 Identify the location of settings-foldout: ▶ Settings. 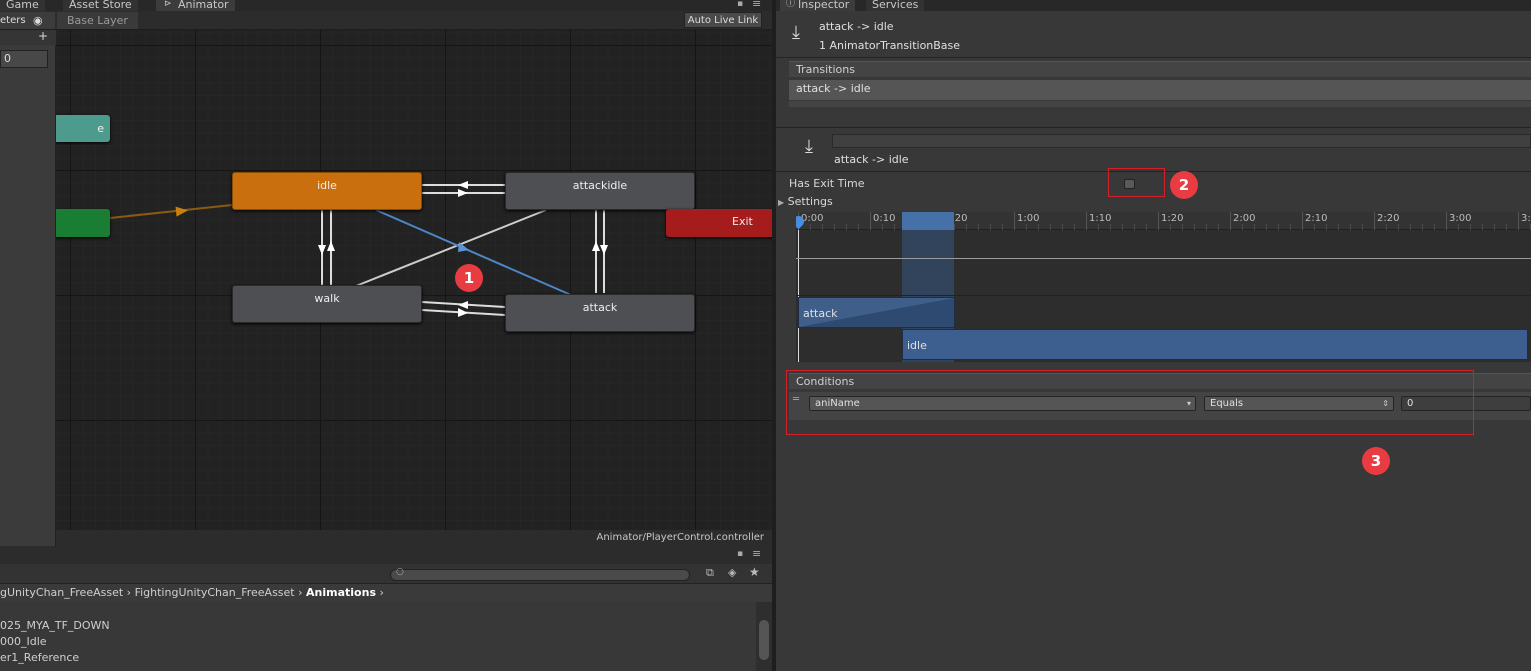
(805, 201).